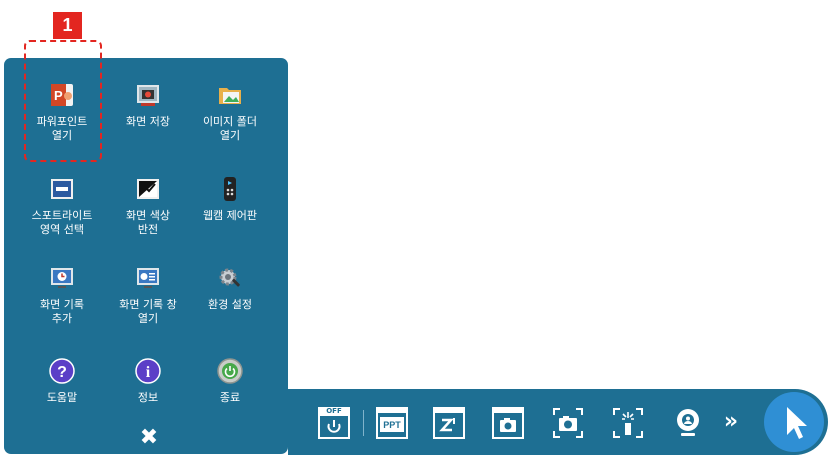 The image size is (828, 458). What do you see at coordinates (334, 423) in the screenshot?
I see `power-off-button: OFF` at bounding box center [334, 423].